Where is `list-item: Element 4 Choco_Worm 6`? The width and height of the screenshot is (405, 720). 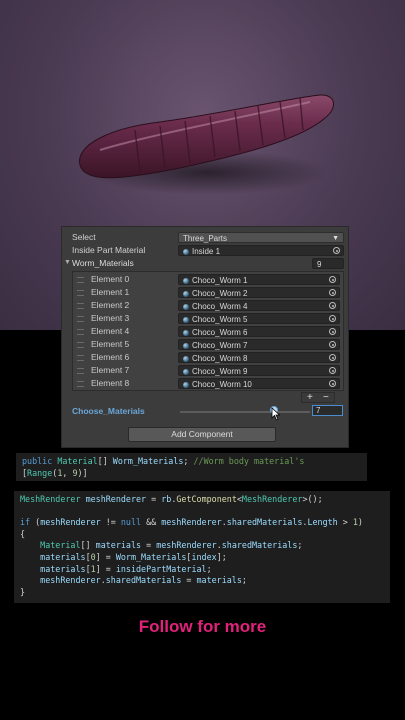 list-item: Element 4 Choco_Worm 6 is located at coordinates (208, 331).